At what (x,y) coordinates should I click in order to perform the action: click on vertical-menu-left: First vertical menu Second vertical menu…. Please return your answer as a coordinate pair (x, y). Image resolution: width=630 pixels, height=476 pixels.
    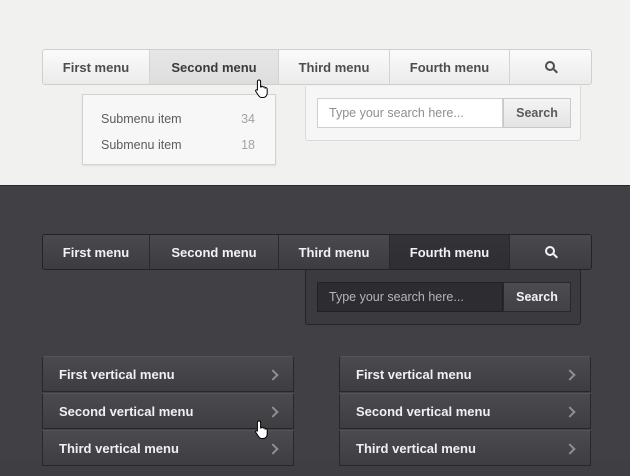
    Looking at the image, I should click on (168, 416).